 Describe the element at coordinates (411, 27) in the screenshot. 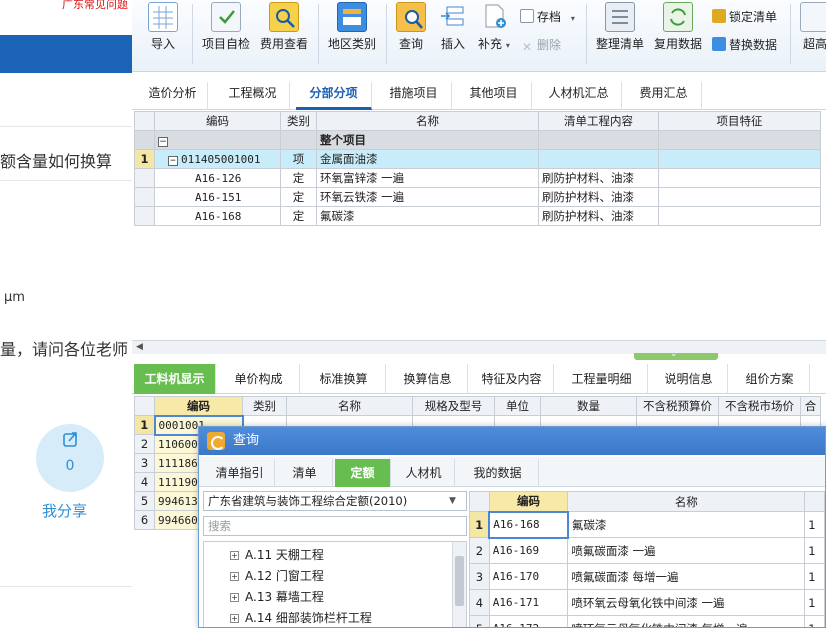

I see `query-button: 查询` at that location.